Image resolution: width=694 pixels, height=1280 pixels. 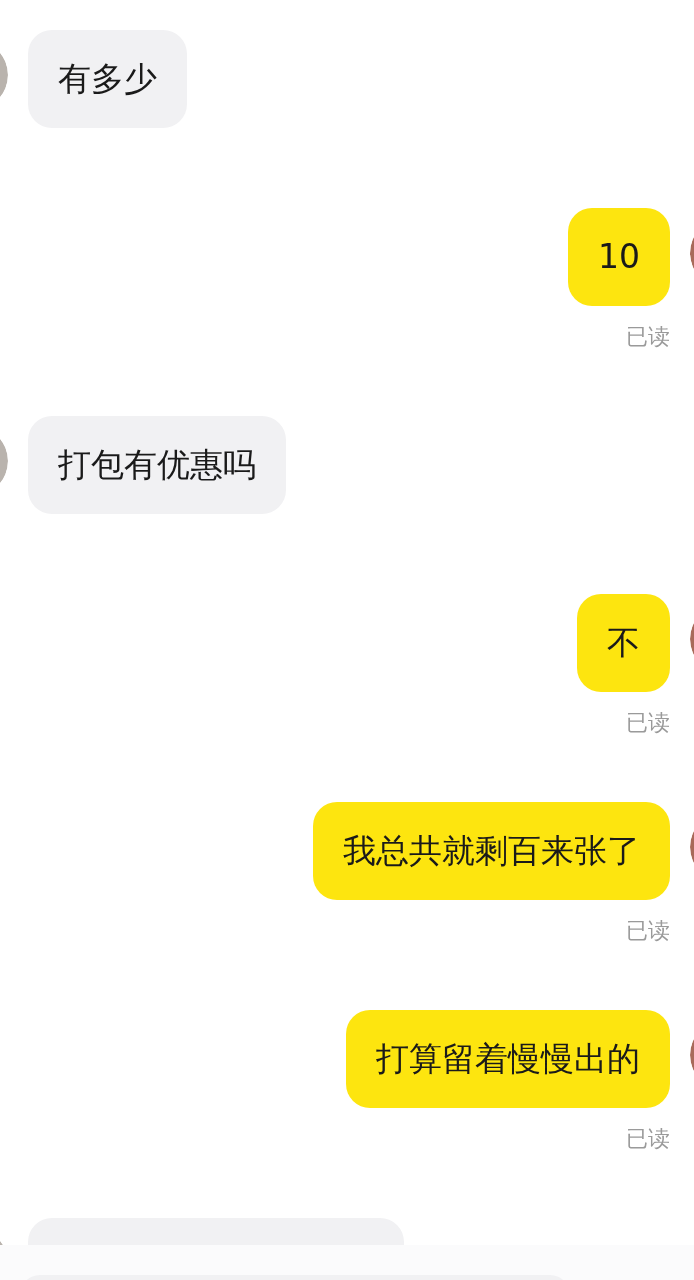 What do you see at coordinates (491, 851) in the screenshot?
I see `message-bubble: 我总共就剩百来张了` at bounding box center [491, 851].